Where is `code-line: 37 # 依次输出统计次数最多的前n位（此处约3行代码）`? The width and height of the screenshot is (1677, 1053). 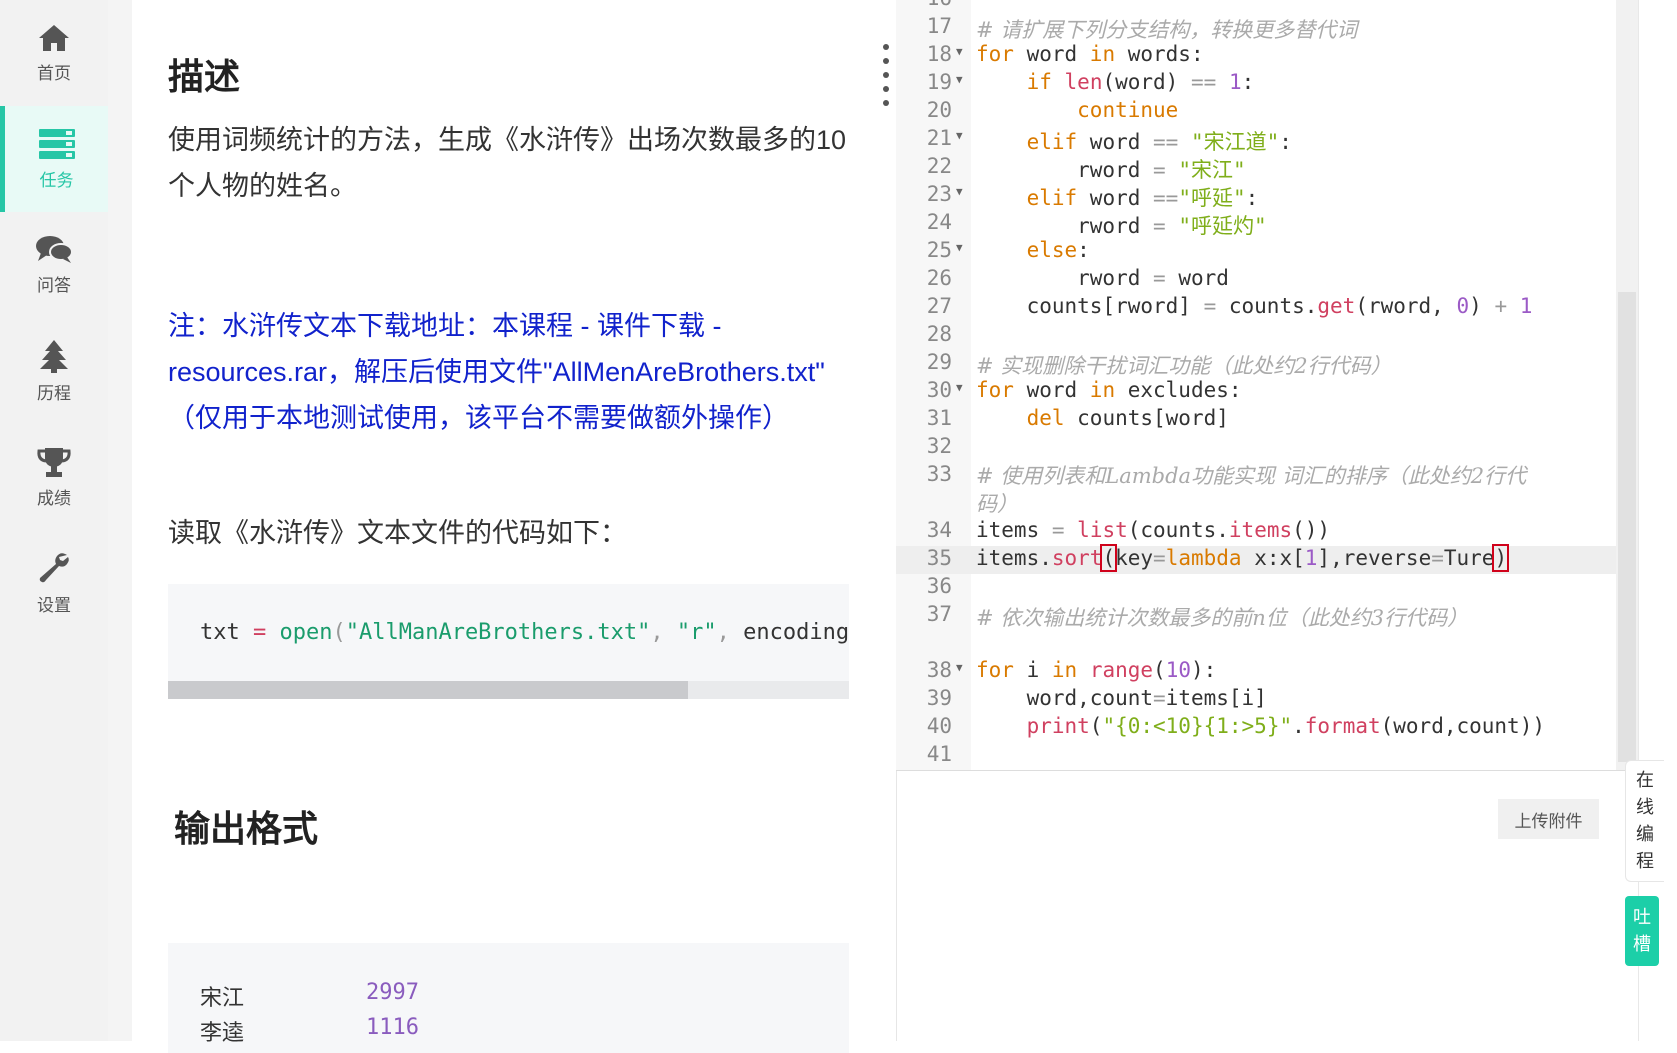
code-line: 37 # 依次输出统计次数最多的前n位（此处约3行代码） is located at coordinates (1256, 630).